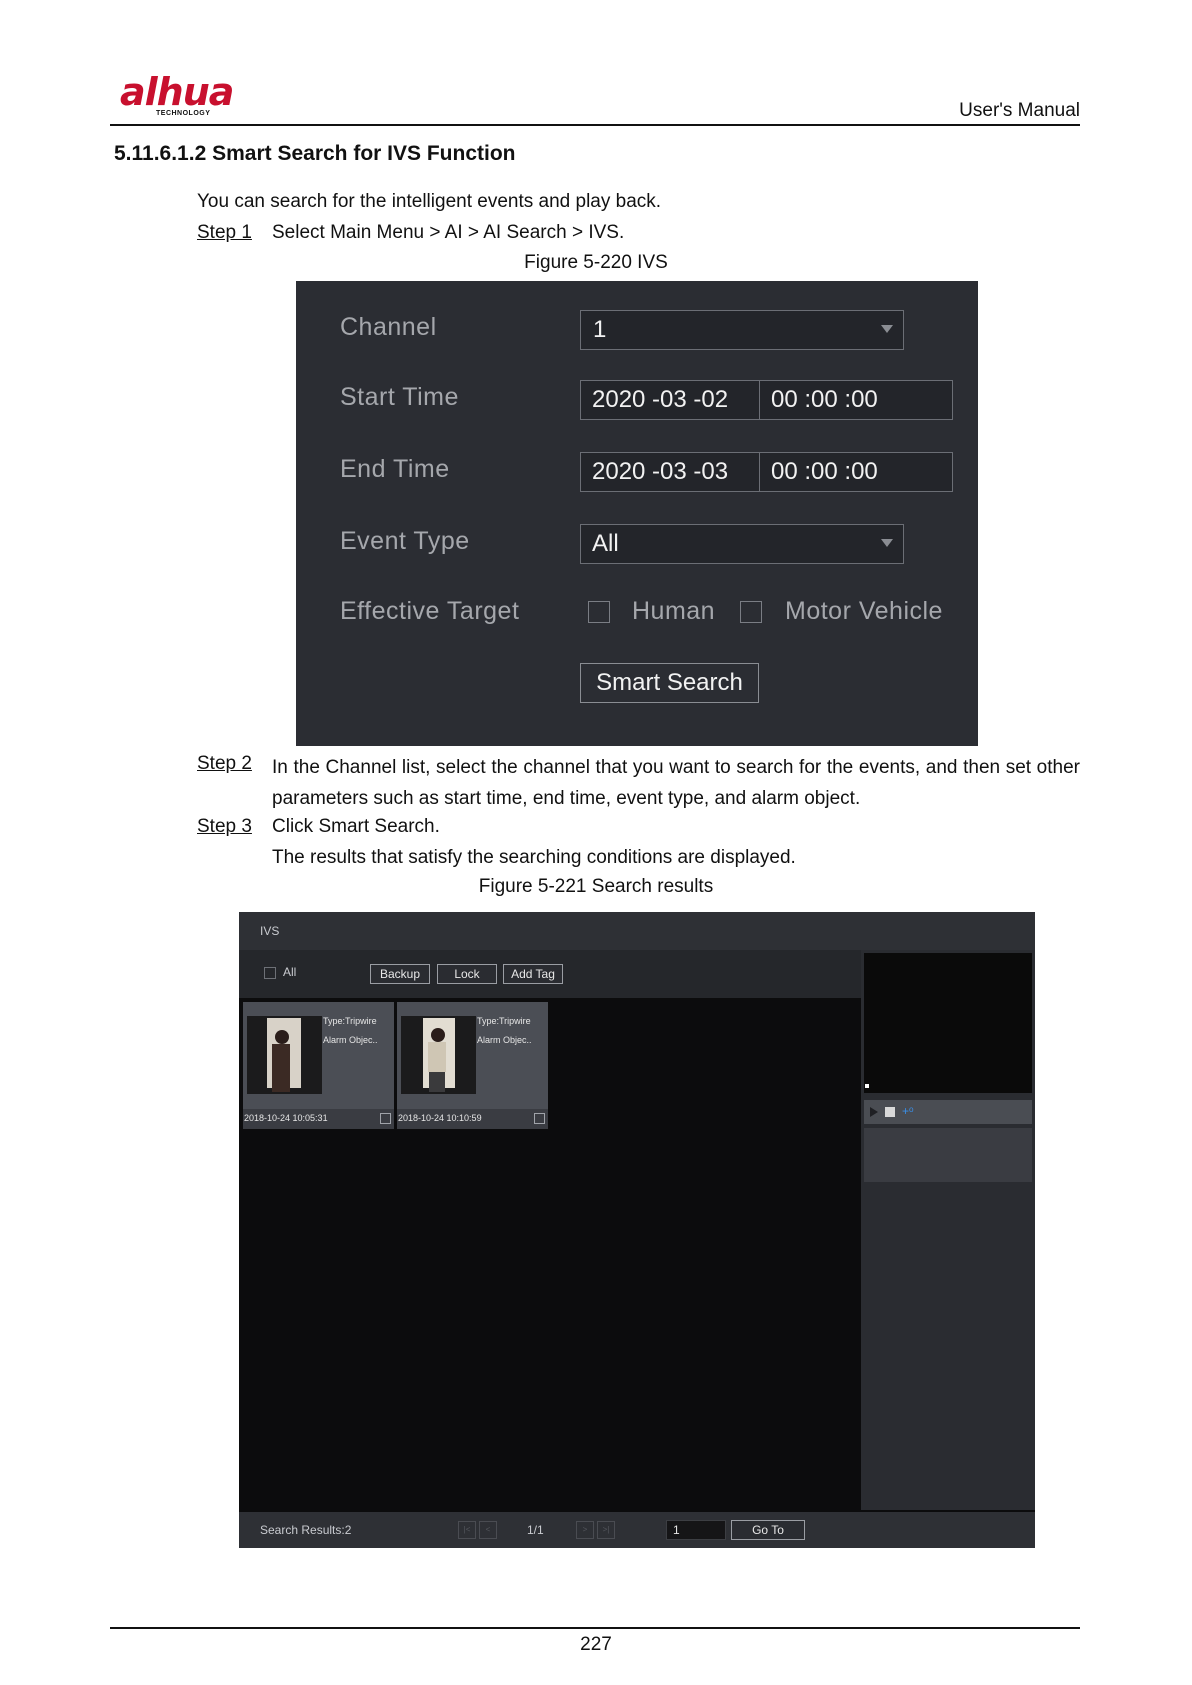 The image size is (1192, 1685). What do you see at coordinates (488, 1530) in the screenshot?
I see `prev-page-button: <` at bounding box center [488, 1530].